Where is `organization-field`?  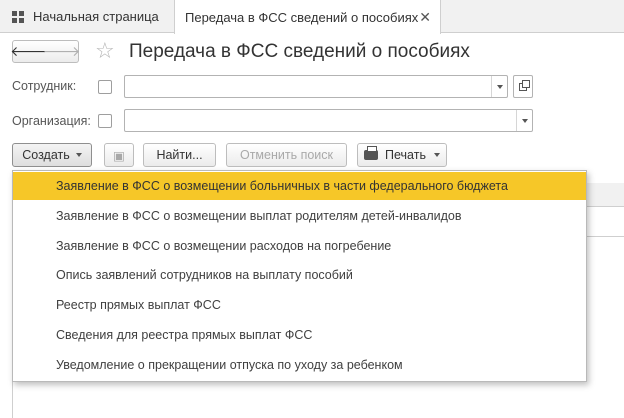 organization-field is located at coordinates (328, 120).